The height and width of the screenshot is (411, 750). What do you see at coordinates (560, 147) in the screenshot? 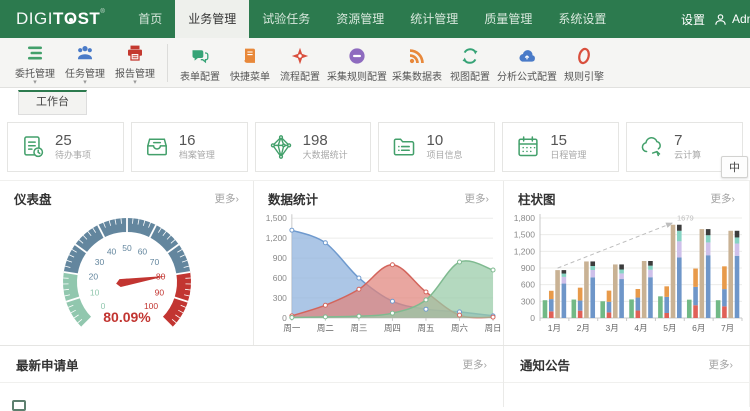
I see `card-schedule: 15日程管理` at bounding box center [560, 147].